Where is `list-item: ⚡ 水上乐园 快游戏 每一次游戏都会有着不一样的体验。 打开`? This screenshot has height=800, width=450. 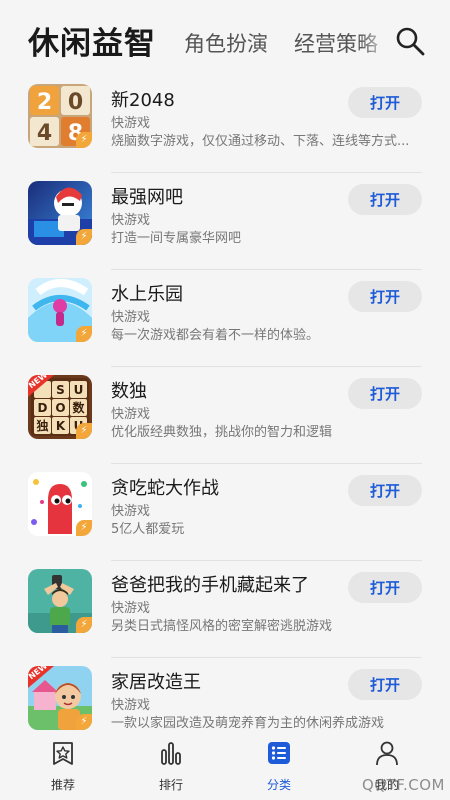 list-item: ⚡ 水上乐园 快游戏 每一次游戏都会有着不一样的体验。 打开 is located at coordinates (225, 318).